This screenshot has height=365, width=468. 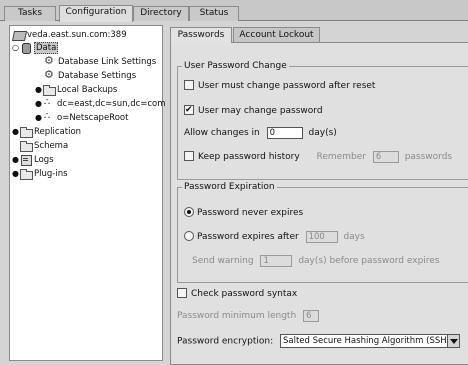 I want to click on tab-directory: Directory, so click(x=161, y=13).